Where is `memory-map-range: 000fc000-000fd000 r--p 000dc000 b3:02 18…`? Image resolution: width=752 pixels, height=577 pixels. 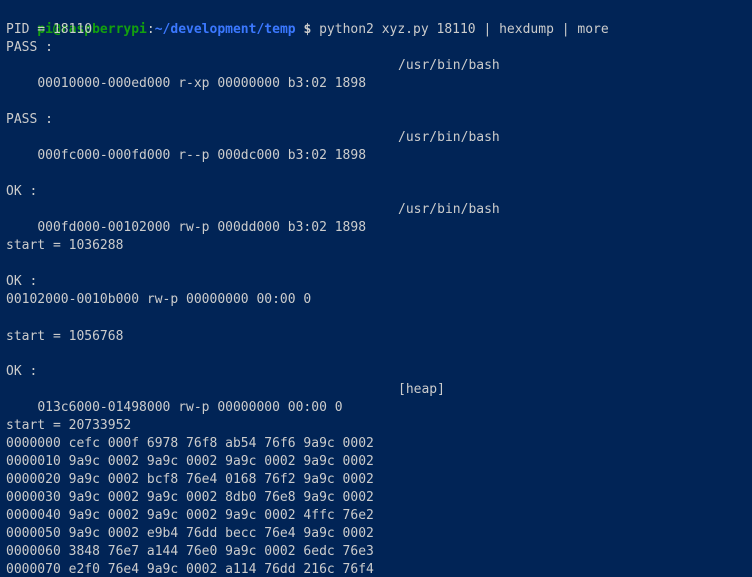 memory-map-range: 000fc000-000fd000 r--p 000dc000 b3:02 18… is located at coordinates (202, 155).